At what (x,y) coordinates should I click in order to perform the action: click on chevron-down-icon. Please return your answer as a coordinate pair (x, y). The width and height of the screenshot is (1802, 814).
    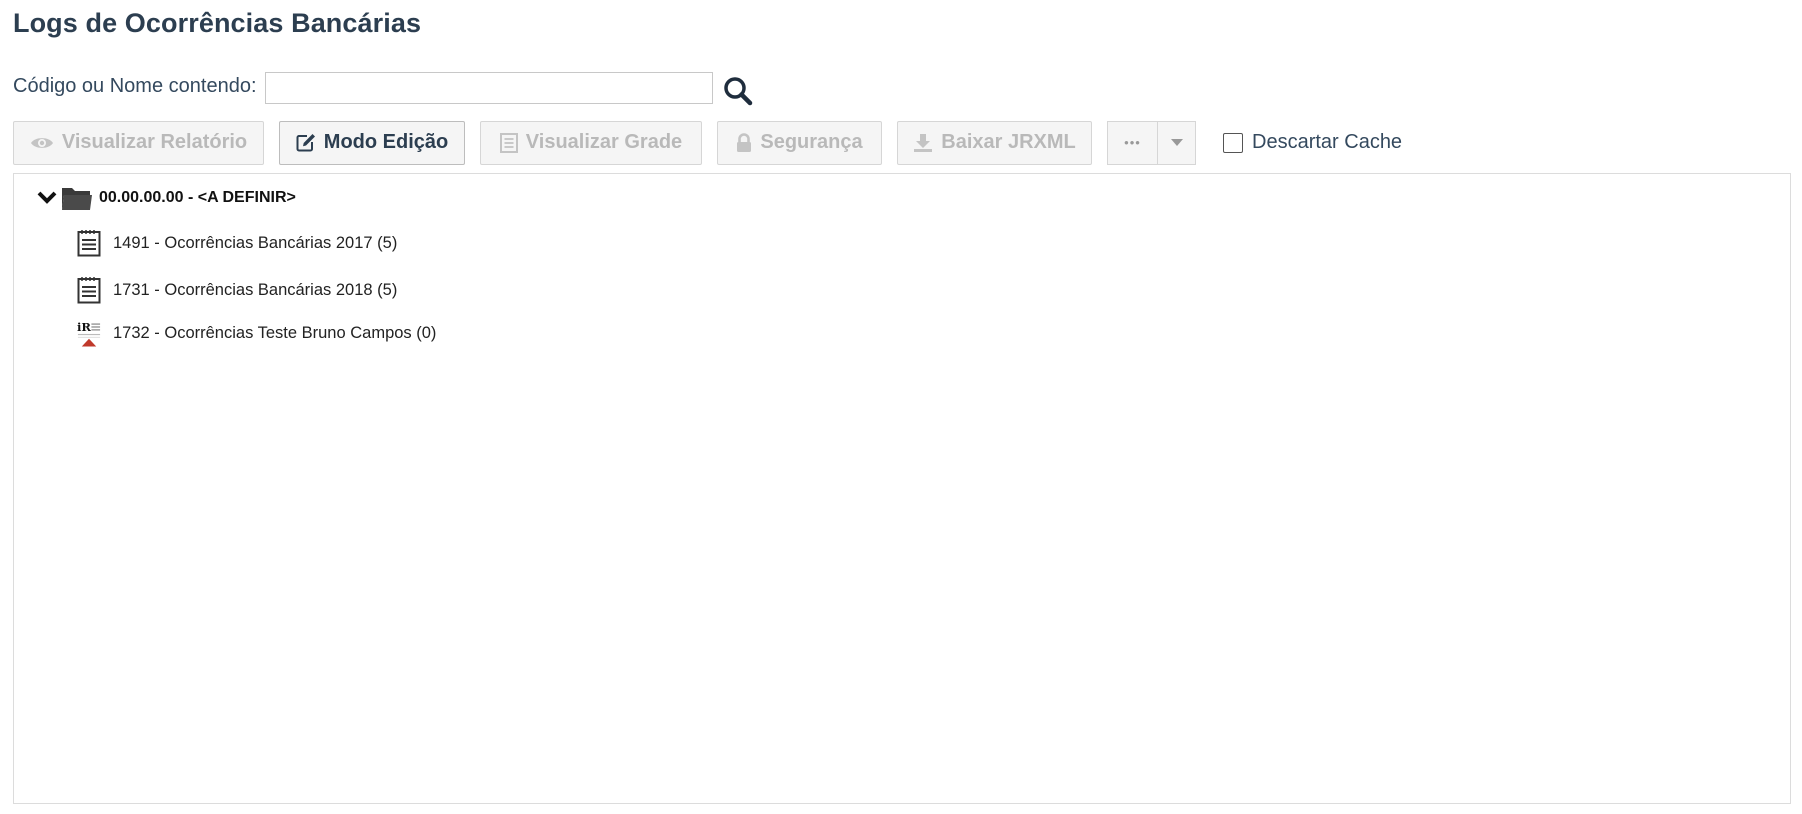
    Looking at the image, I should click on (47, 198).